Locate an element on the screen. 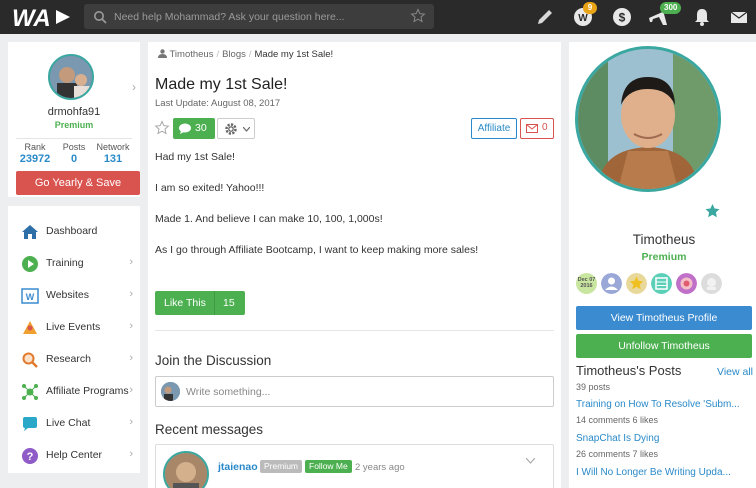 Image resolution: width=756 pixels, height=488 pixels. divider is located at coordinates (354, 330).